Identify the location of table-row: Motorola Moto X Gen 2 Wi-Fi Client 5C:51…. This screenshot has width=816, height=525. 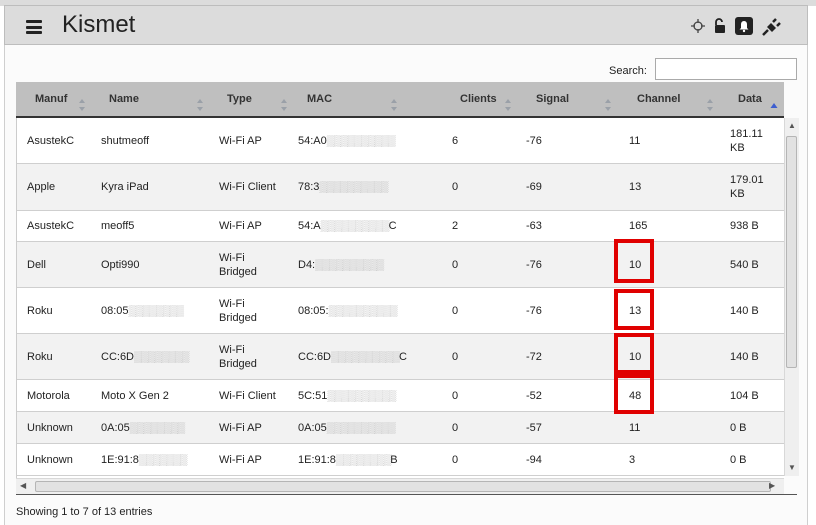
(400, 396).